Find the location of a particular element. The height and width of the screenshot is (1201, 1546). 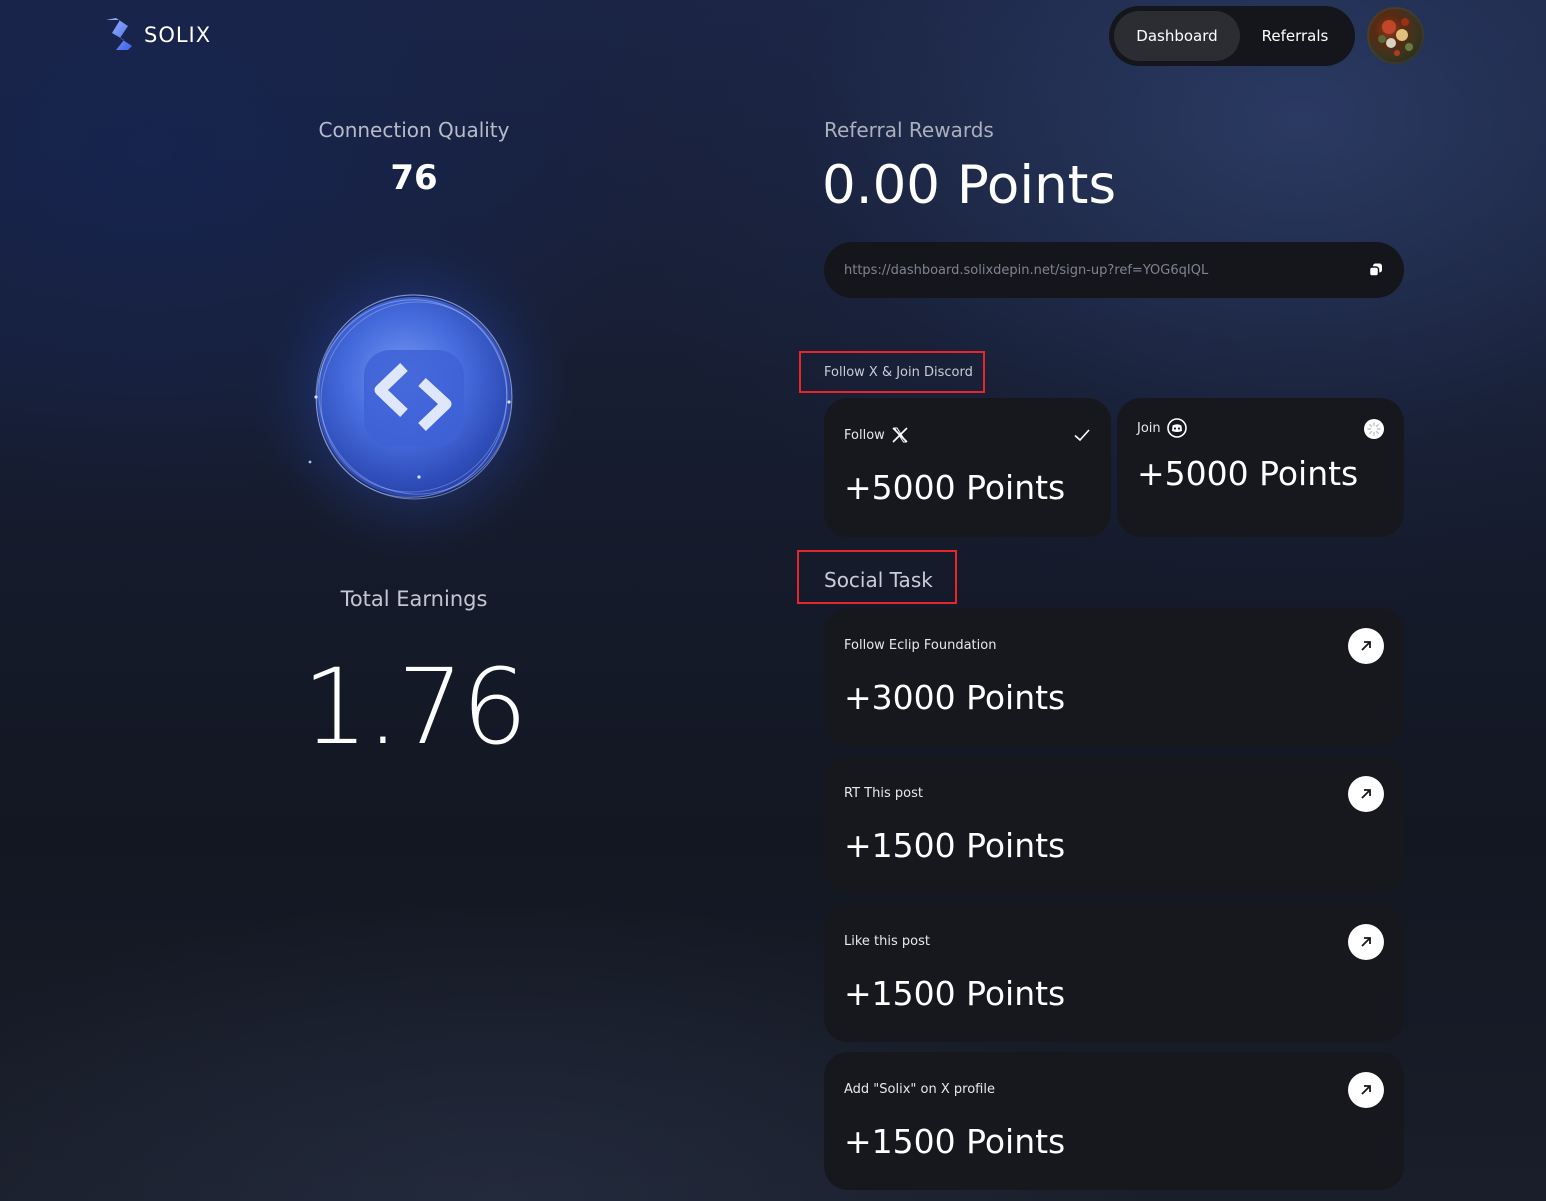

total-earnings-label: Total Earnings is located at coordinates (414, 599).